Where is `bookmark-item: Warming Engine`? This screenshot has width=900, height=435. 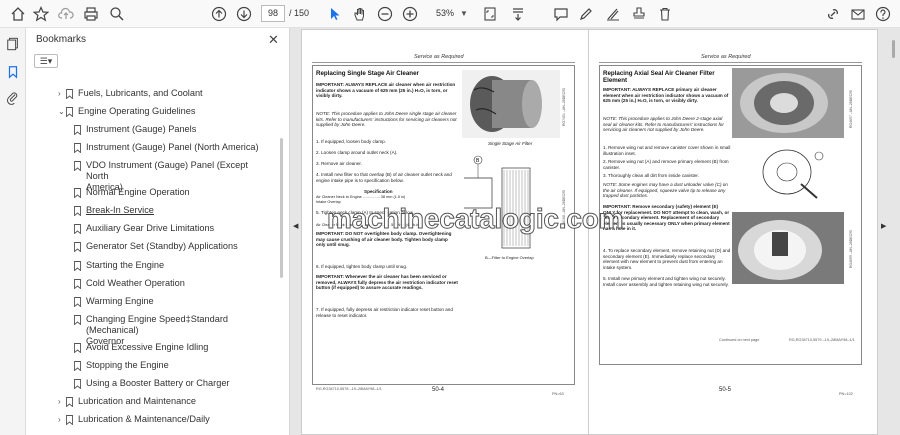 bookmark-item: Warming Engine is located at coordinates (169, 301).